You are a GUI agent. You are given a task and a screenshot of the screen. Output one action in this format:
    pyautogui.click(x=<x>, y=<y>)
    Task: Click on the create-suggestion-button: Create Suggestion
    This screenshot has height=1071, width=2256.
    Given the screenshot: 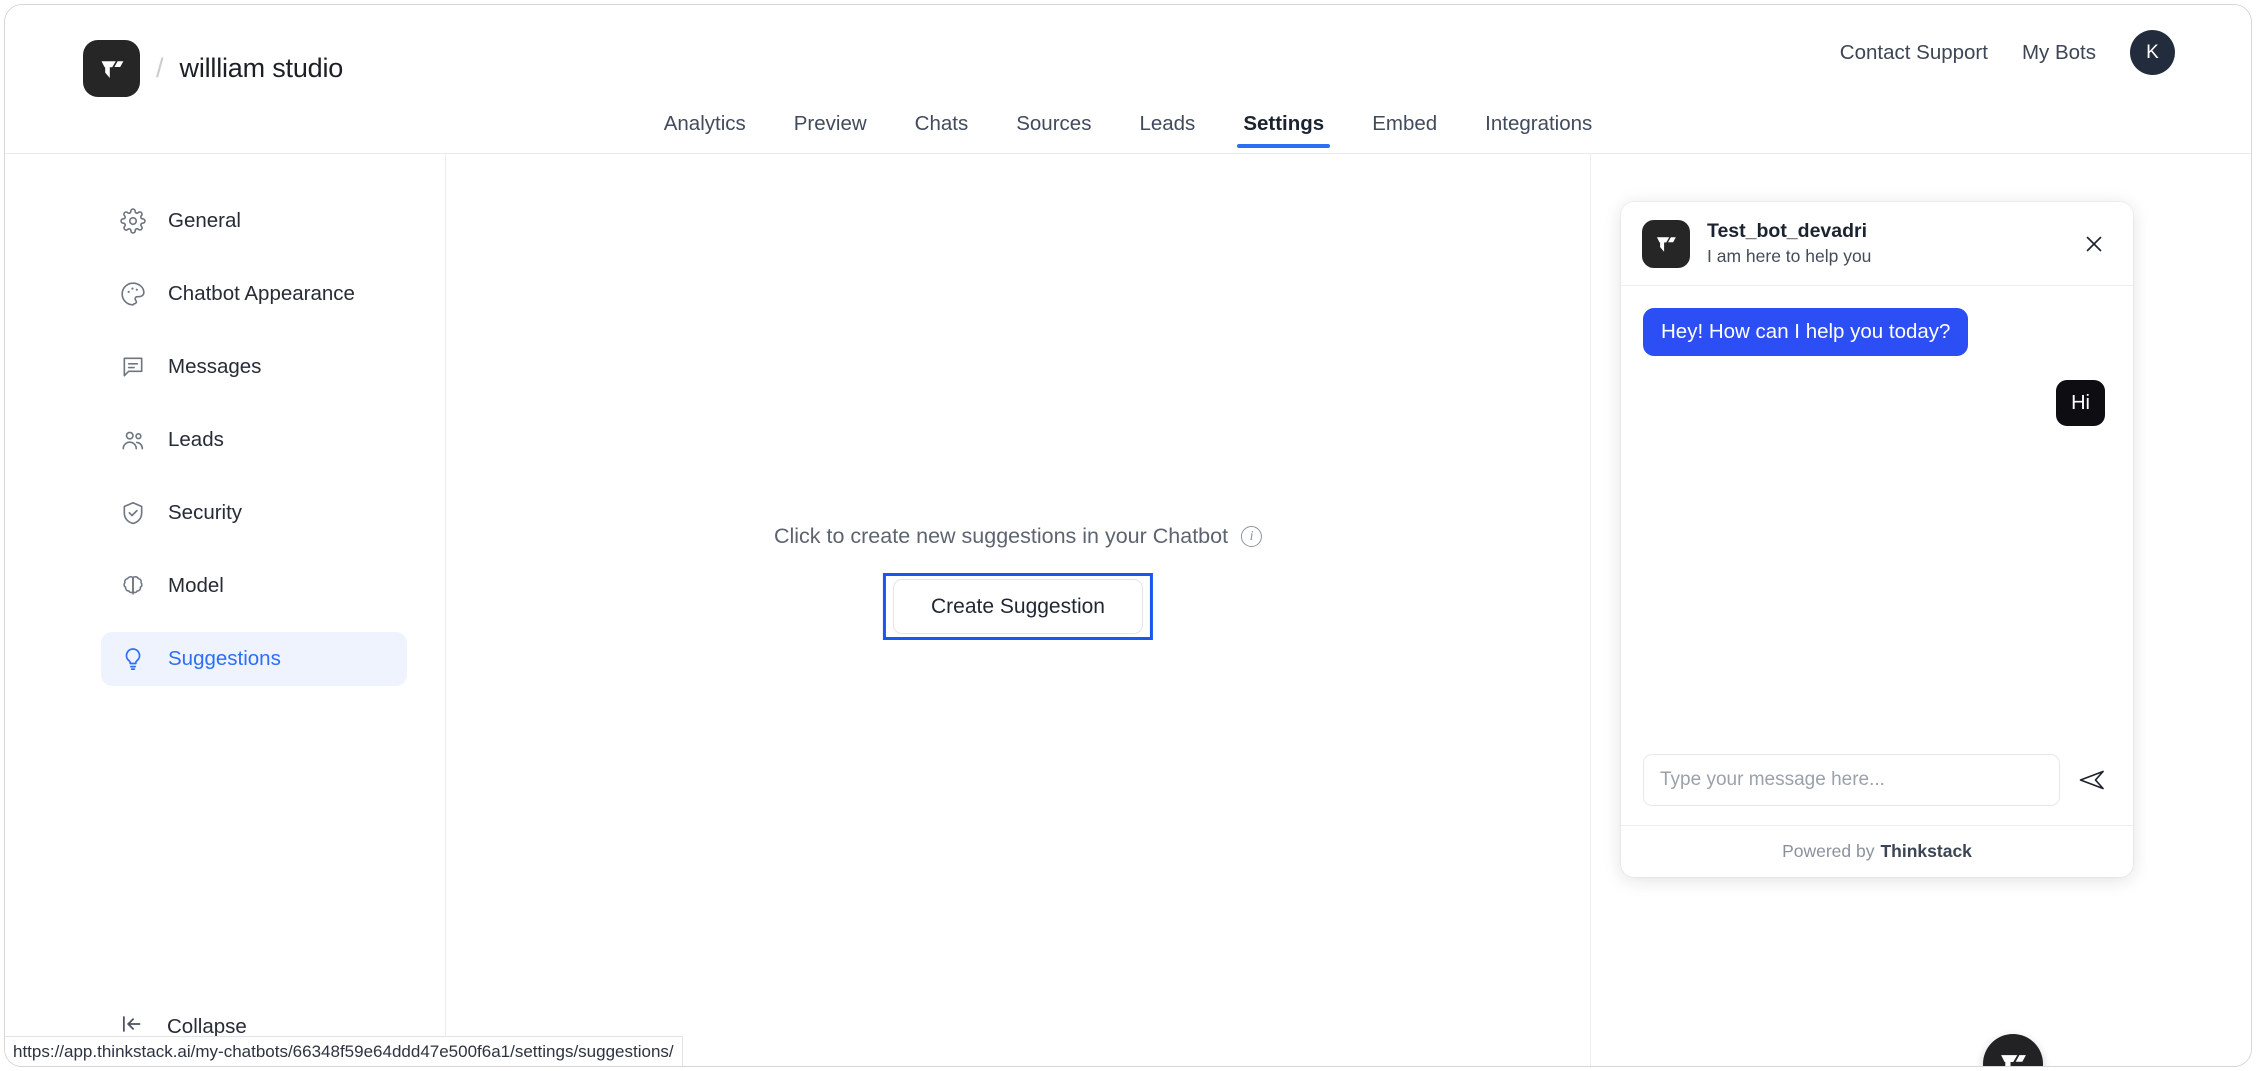 What is the action you would take?
    pyautogui.click(x=1018, y=606)
    